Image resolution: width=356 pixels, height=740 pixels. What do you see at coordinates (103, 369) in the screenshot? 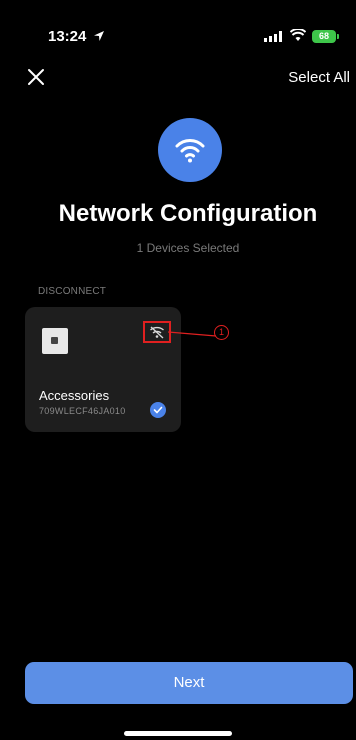
I see `device-card: Accessories 709WLECF46JA010` at bounding box center [103, 369].